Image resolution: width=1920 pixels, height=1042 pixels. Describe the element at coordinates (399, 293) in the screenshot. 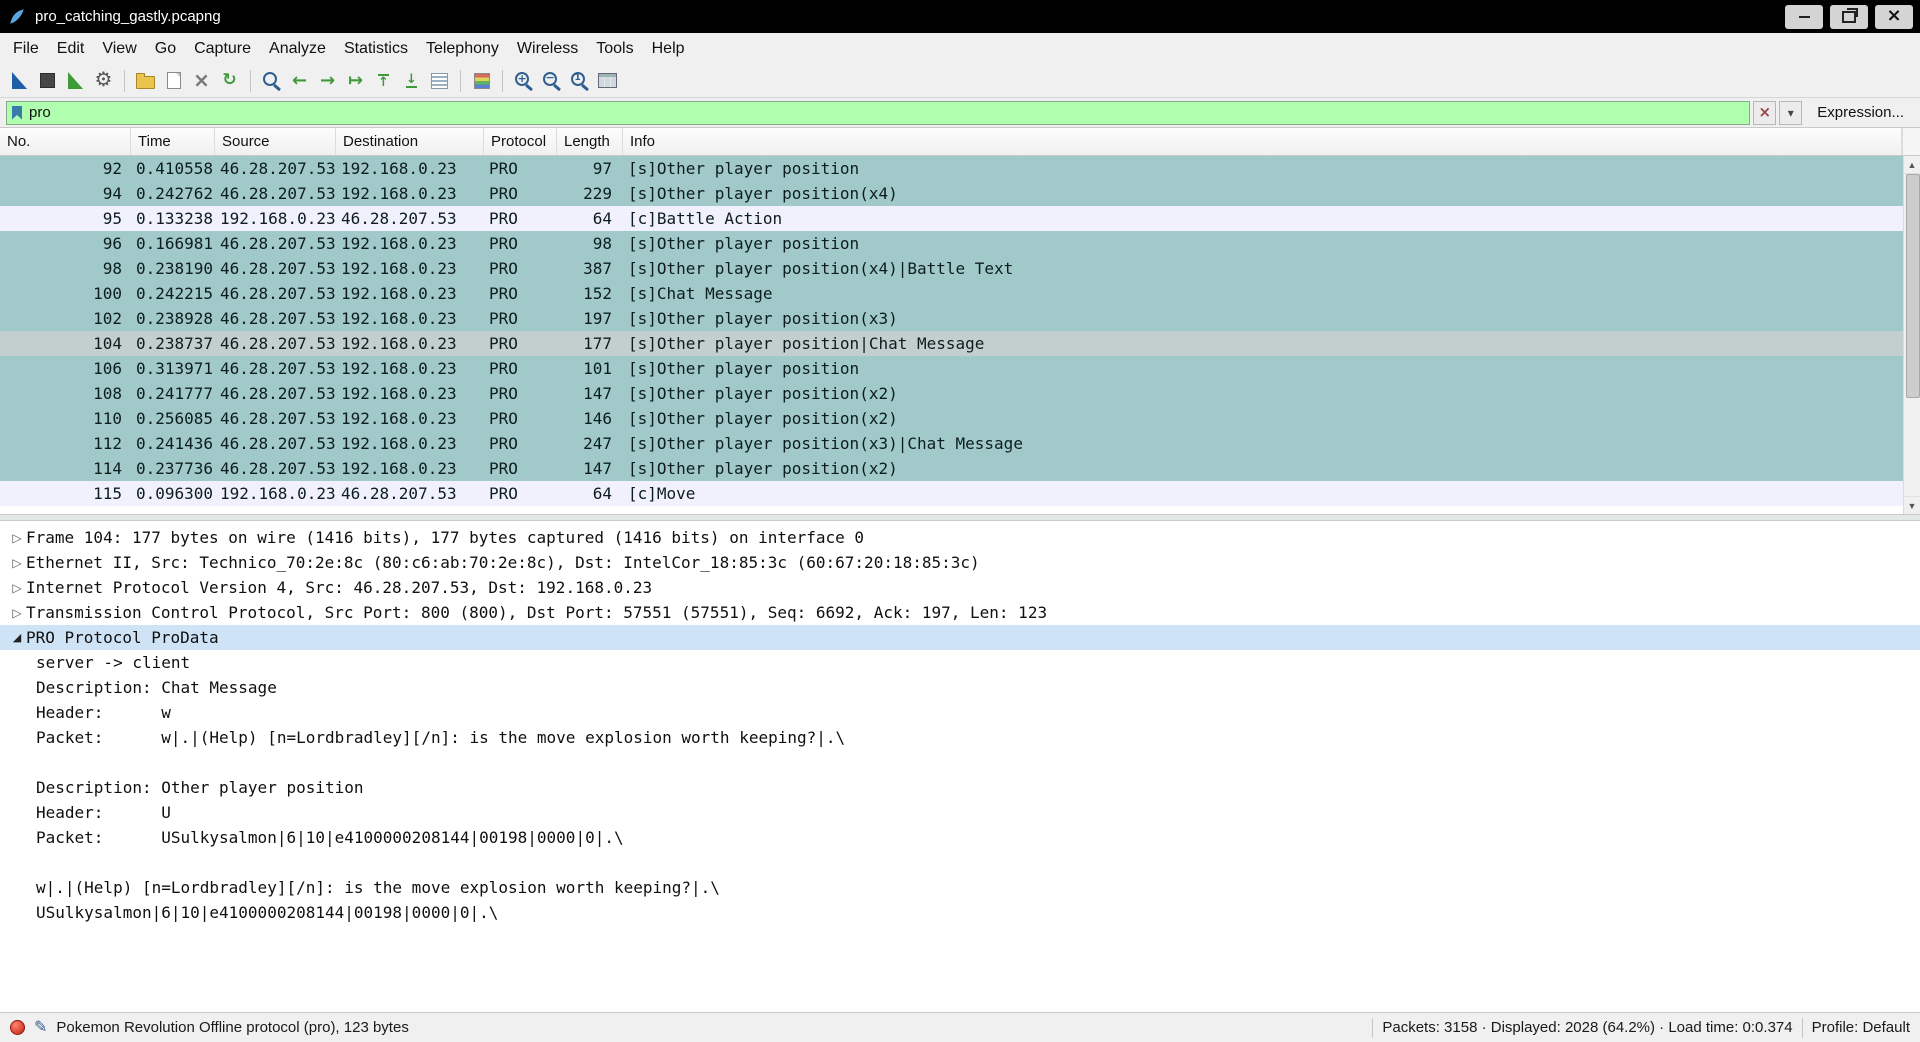

I see `packet-destination: 192.168.0.23` at that location.